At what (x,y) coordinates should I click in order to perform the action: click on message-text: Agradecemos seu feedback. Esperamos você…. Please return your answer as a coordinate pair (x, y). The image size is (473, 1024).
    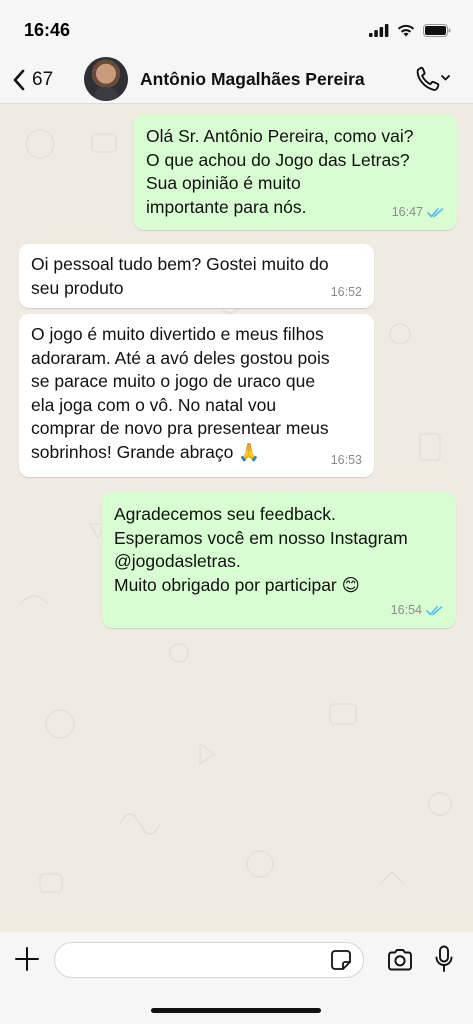
    Looking at the image, I should click on (261, 549).